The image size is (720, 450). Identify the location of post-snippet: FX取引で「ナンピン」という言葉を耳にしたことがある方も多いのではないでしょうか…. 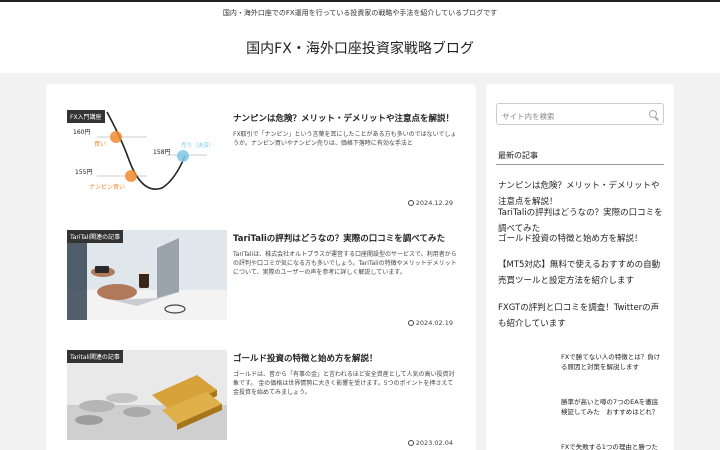
(345, 139).